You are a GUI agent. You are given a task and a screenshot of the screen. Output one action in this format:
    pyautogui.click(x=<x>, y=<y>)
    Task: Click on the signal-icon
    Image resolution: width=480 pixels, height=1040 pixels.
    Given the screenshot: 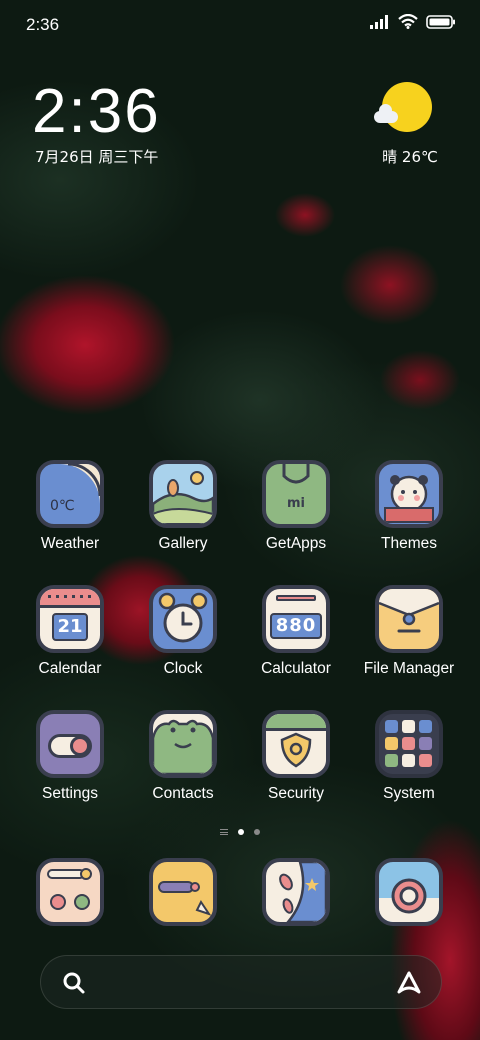 What is the action you would take?
    pyautogui.click(x=379, y=21)
    